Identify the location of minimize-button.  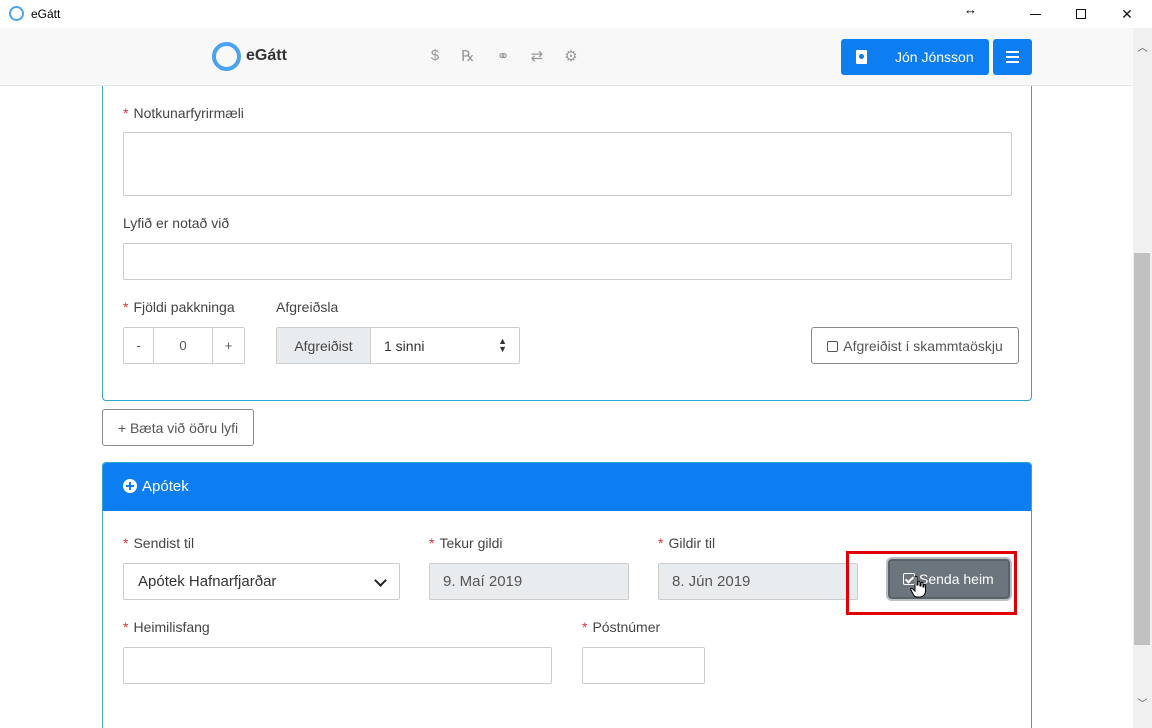
(1035, 14).